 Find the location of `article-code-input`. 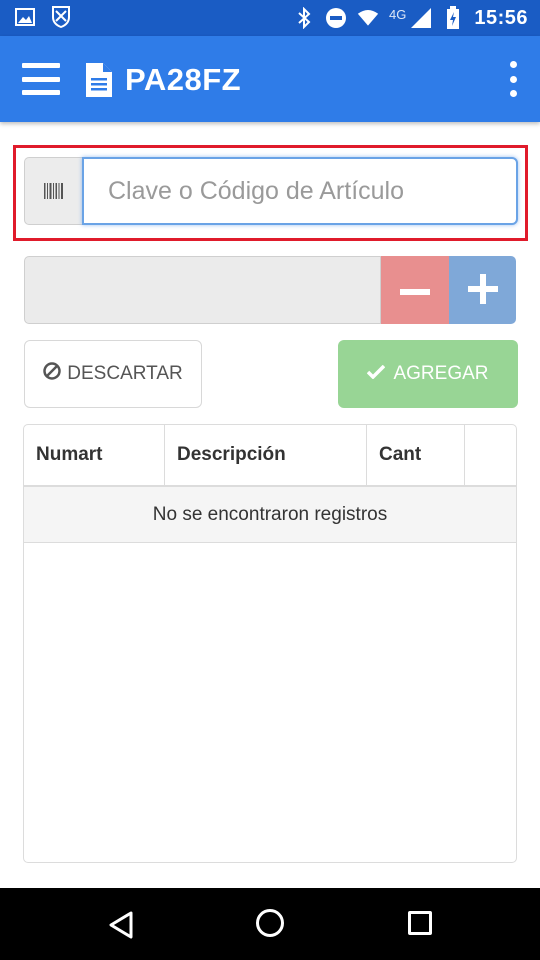

article-code-input is located at coordinates (300, 191).